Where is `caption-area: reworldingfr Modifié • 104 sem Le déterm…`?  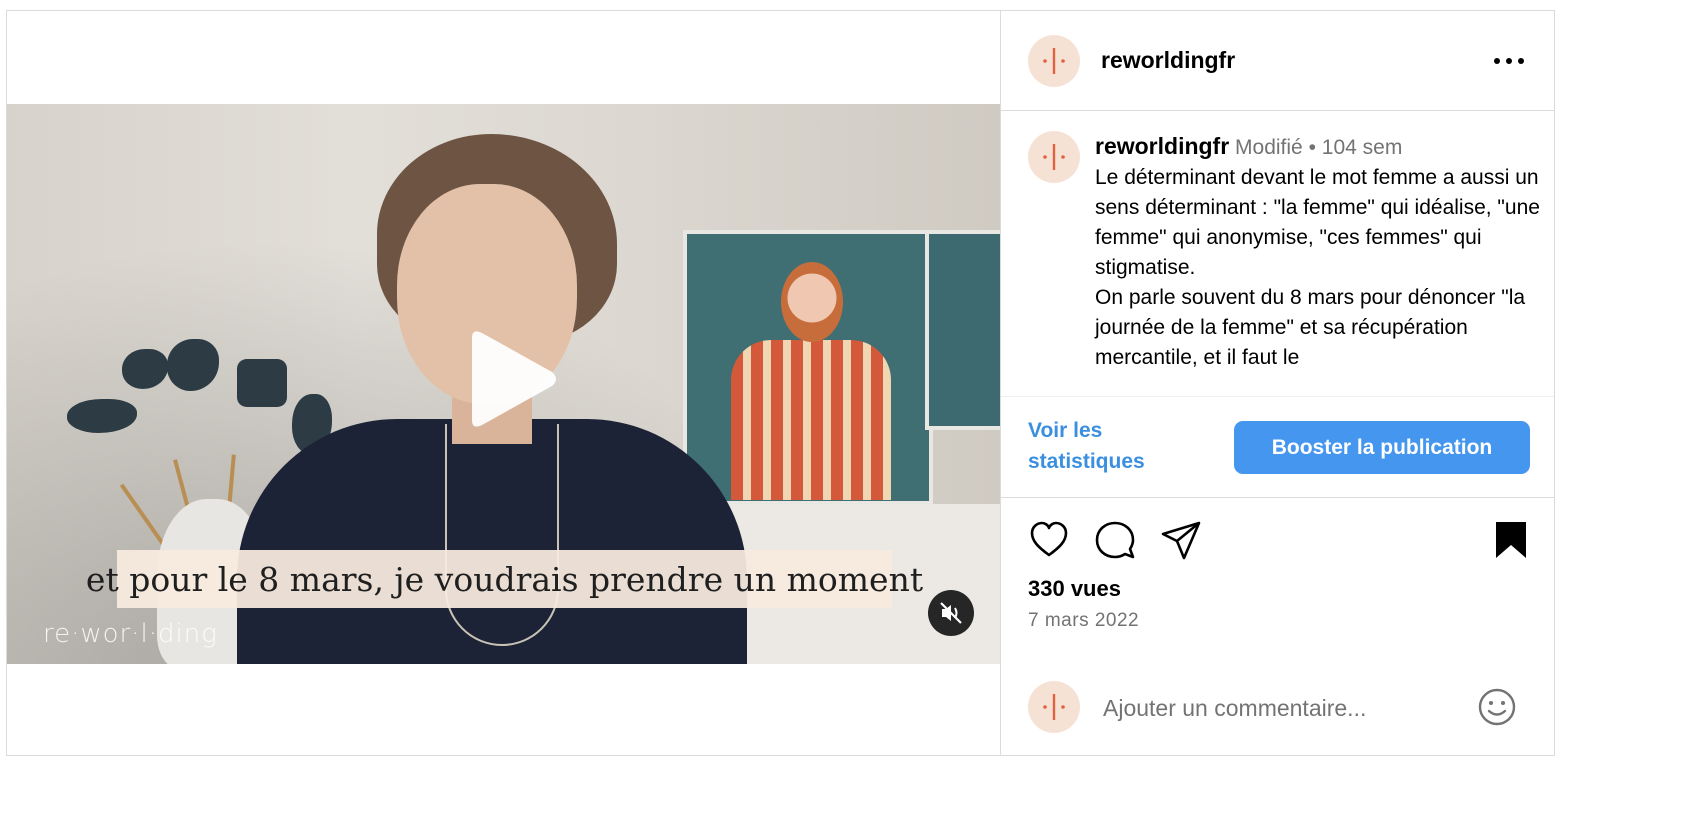 caption-area: reworldingfr Modifié • 104 sem Le déterm… is located at coordinates (1277, 253).